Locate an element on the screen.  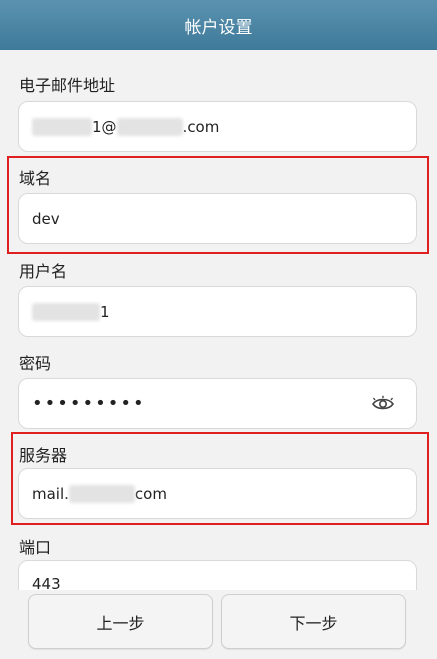
next-step-button: 下一步 is located at coordinates (313, 621).